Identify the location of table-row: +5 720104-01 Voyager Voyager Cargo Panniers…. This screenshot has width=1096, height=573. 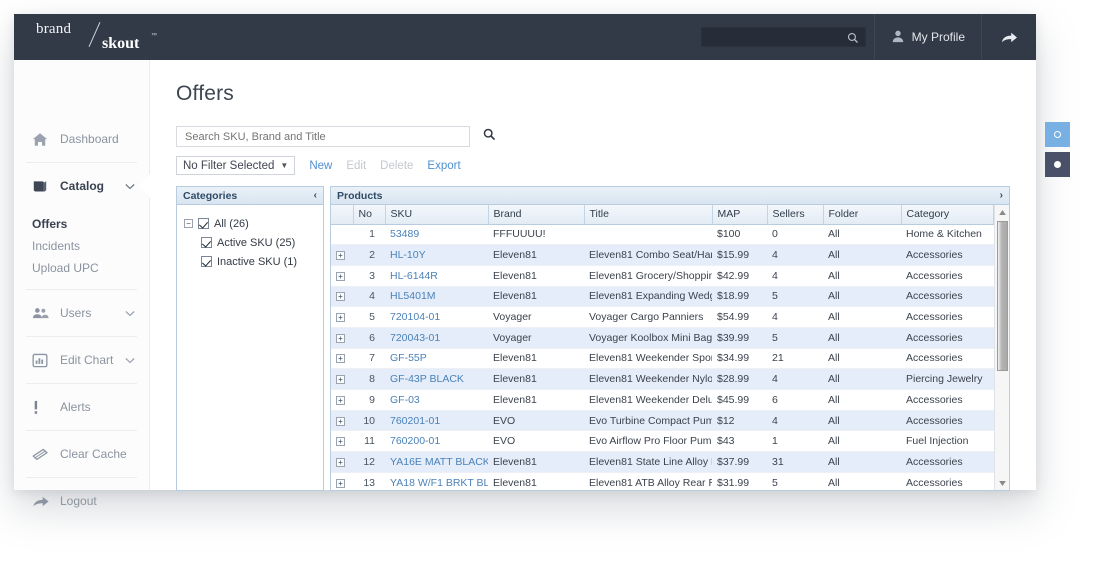
(662, 317).